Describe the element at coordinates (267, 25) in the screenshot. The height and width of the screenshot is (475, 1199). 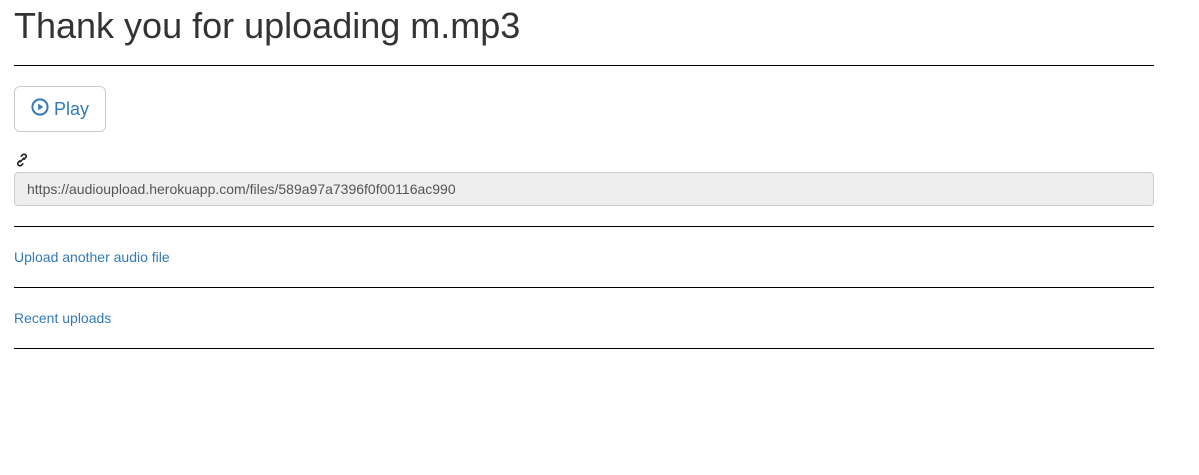
I see `page-title: Thank you for uploading m.mp3` at that location.